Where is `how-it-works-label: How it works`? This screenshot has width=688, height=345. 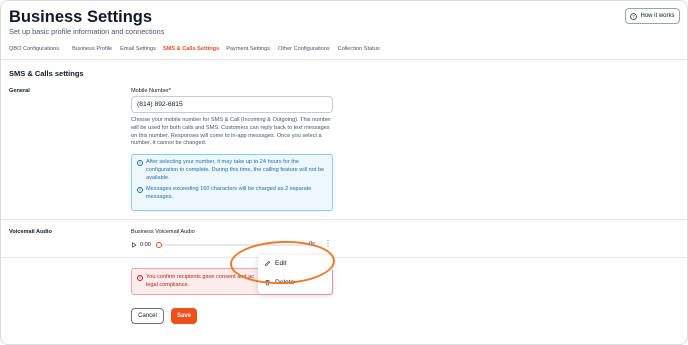 how-it-works-label: How it works is located at coordinates (657, 16).